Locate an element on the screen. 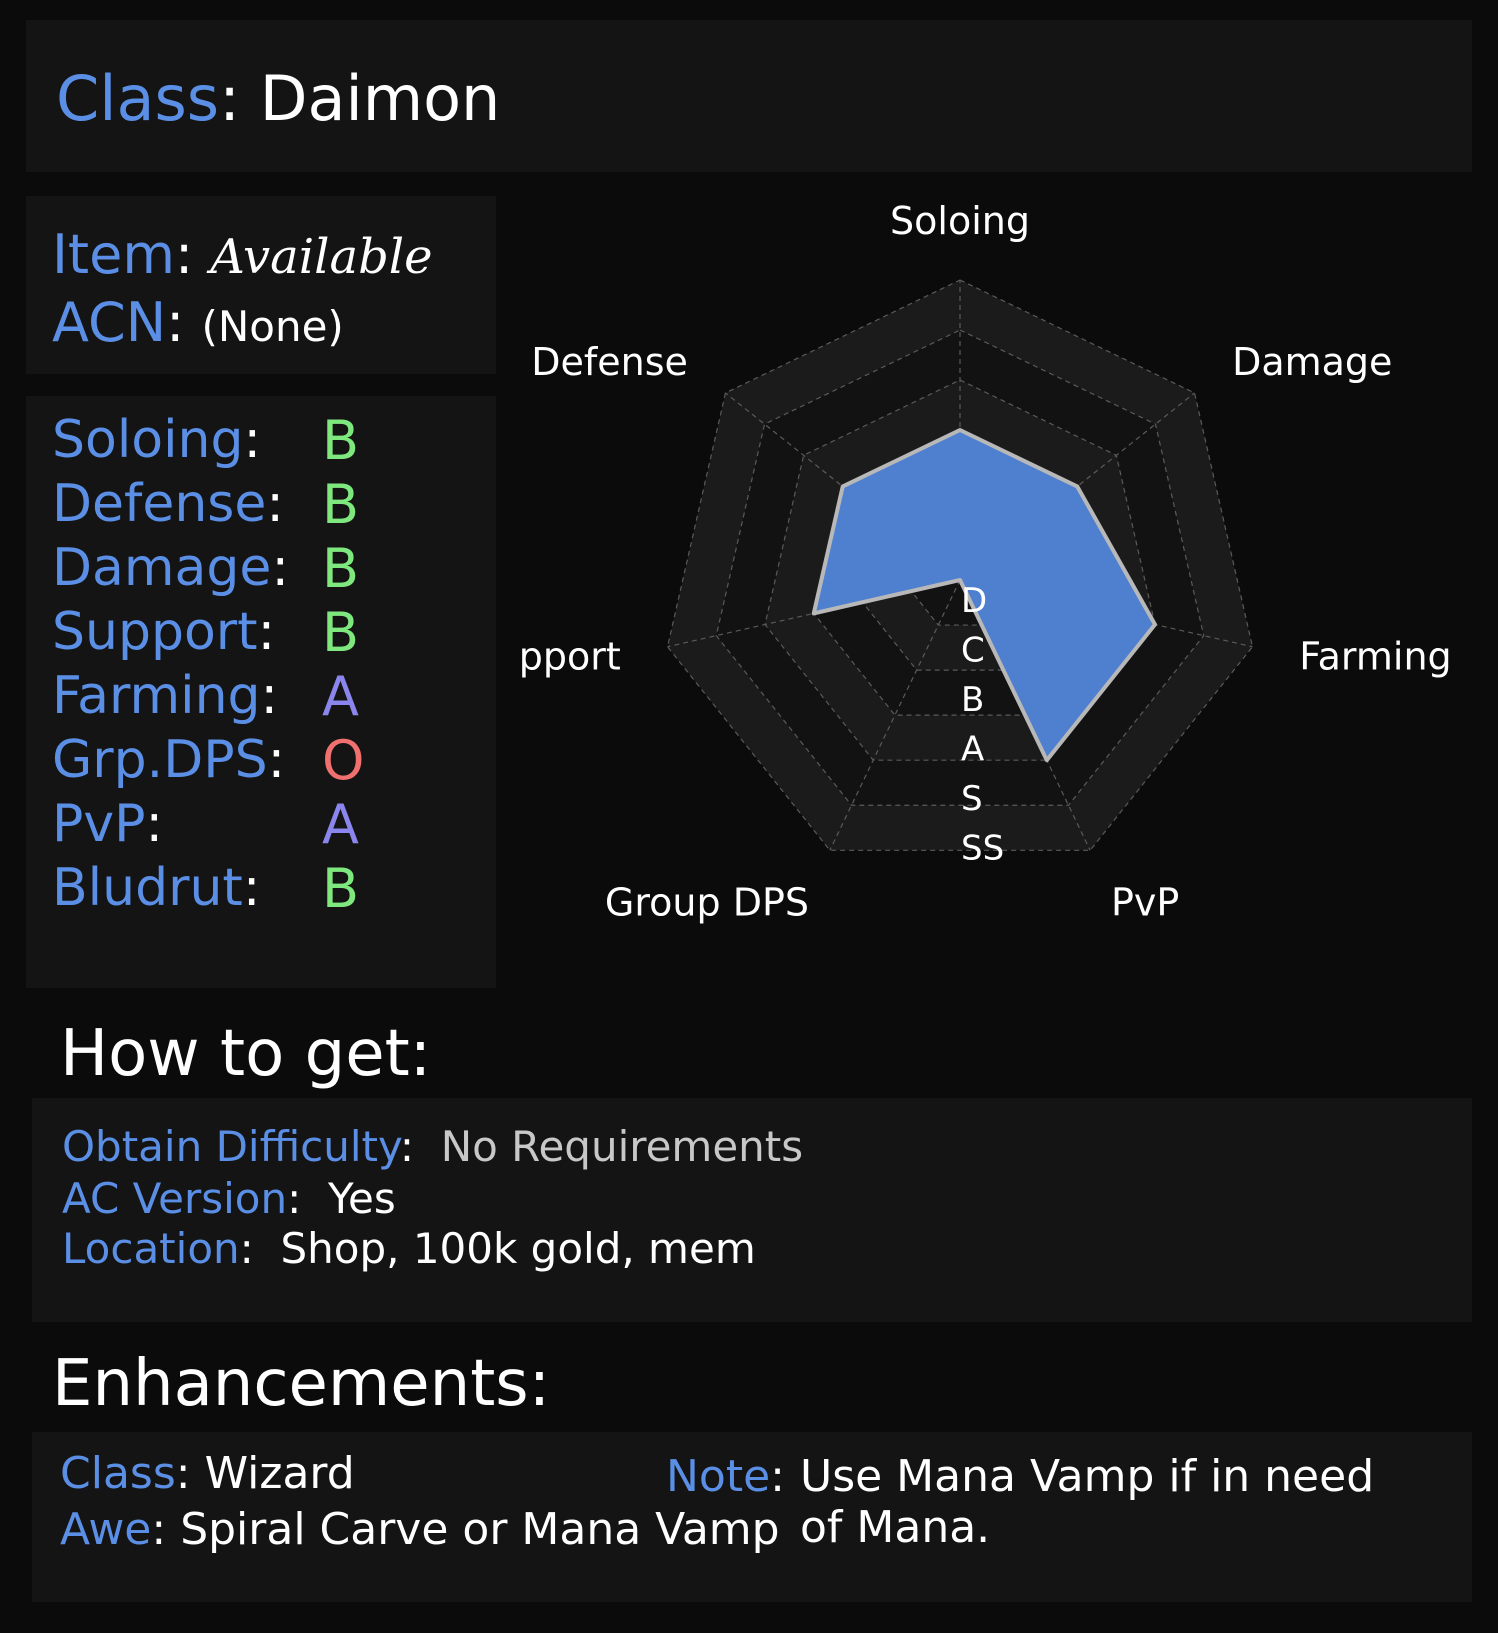 Image resolution: width=1498 pixels, height=1633 pixels. class-label: Class is located at coordinates (138, 98).